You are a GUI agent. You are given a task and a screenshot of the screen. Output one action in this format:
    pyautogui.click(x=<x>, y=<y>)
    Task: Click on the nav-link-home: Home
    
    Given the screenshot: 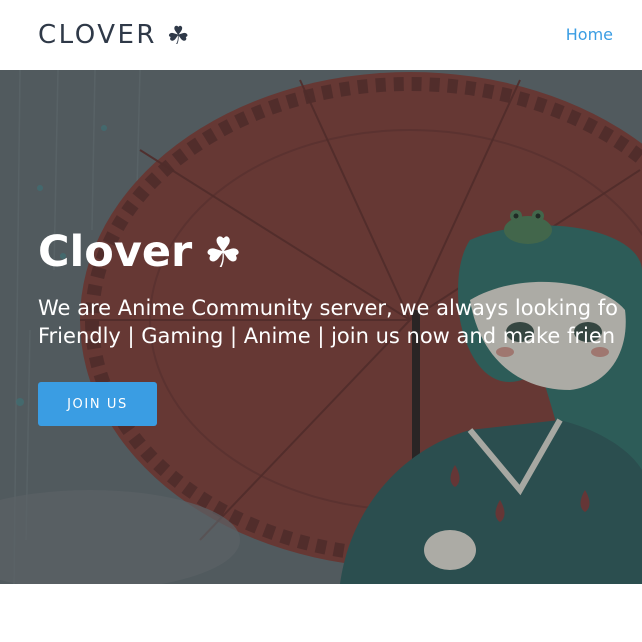 What is the action you would take?
    pyautogui.click(x=589, y=34)
    